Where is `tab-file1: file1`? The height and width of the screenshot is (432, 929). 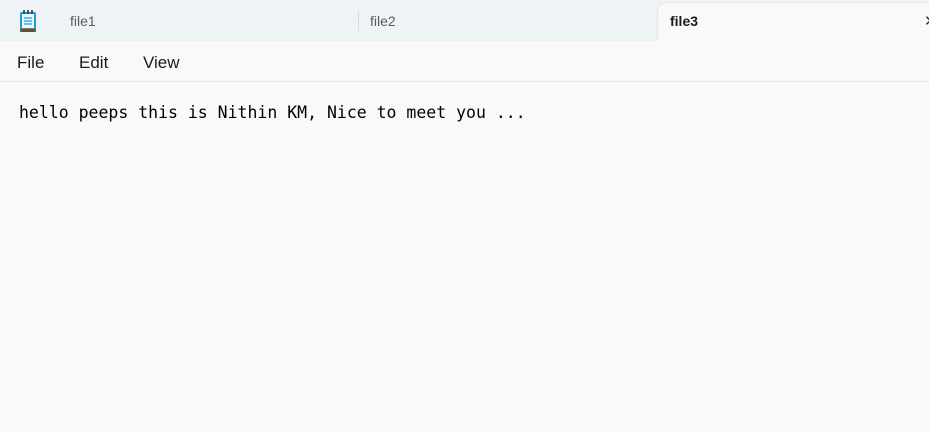 tab-file1: file1 is located at coordinates (208, 20).